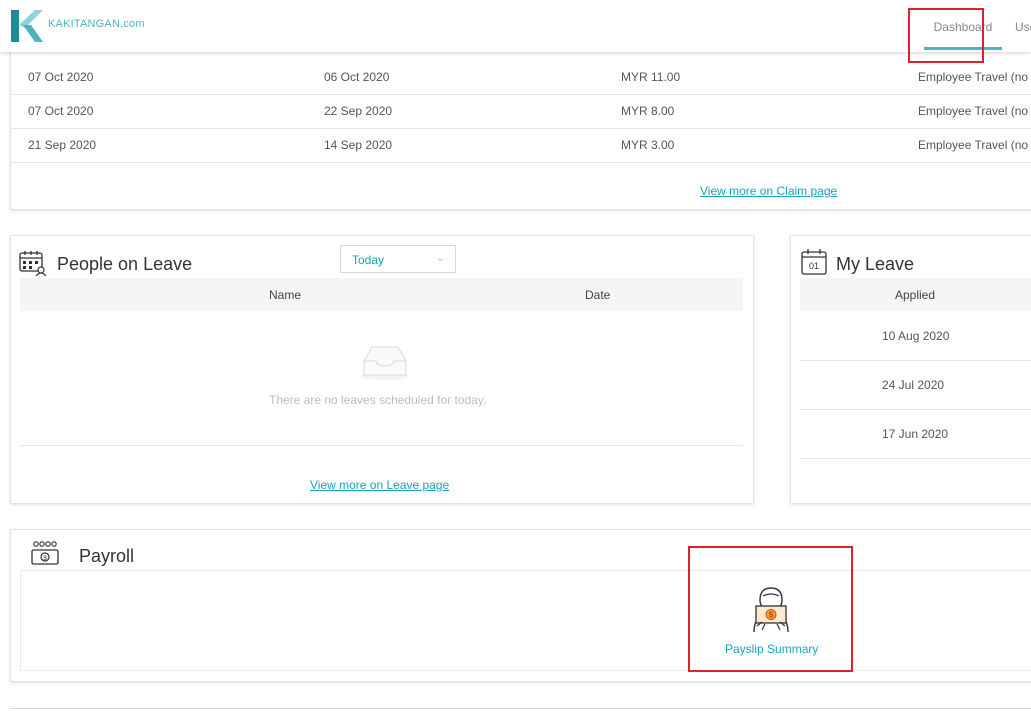  What do you see at coordinates (946, 35) in the screenshot?
I see `highlight-box-dashboard` at bounding box center [946, 35].